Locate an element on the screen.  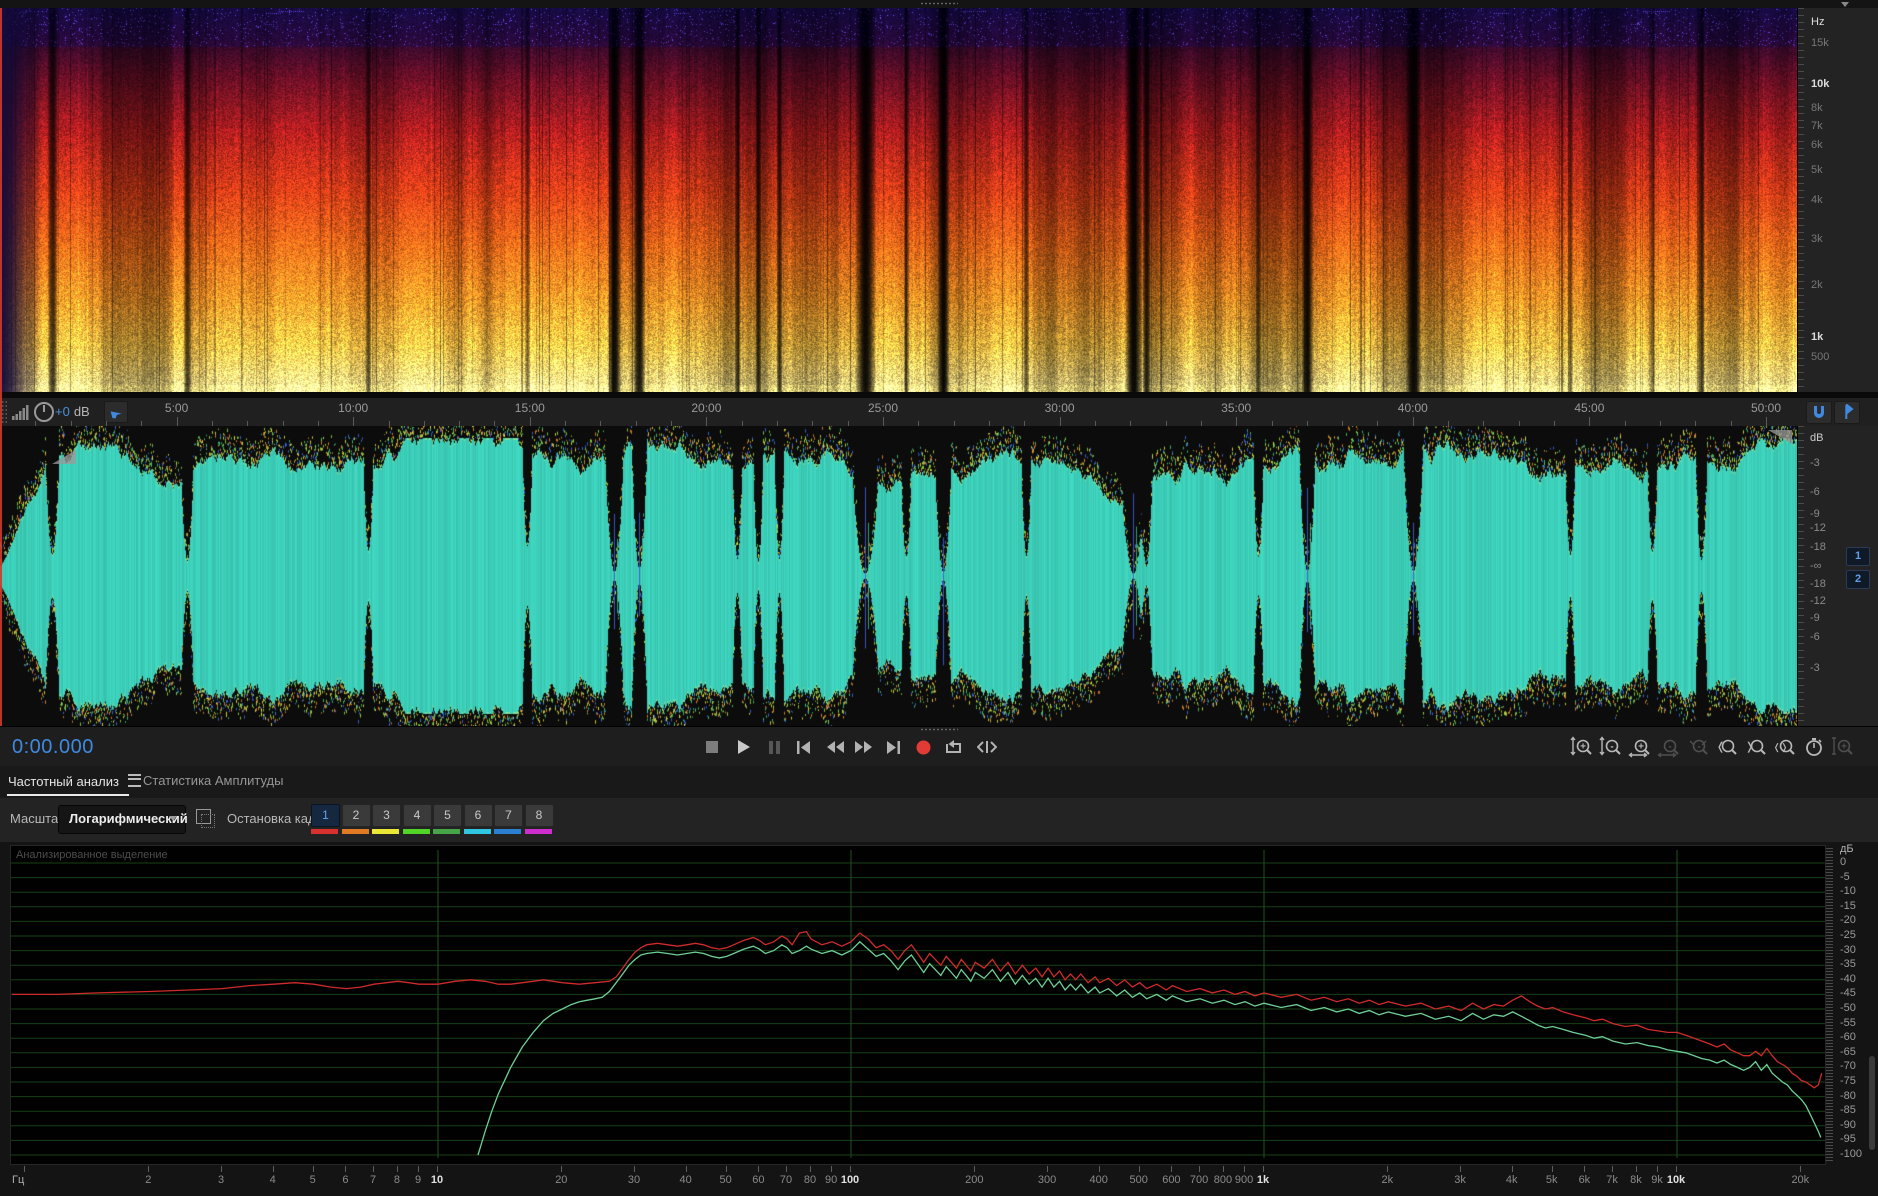
timeline-label: 50:00 is located at coordinates (1766, 408).